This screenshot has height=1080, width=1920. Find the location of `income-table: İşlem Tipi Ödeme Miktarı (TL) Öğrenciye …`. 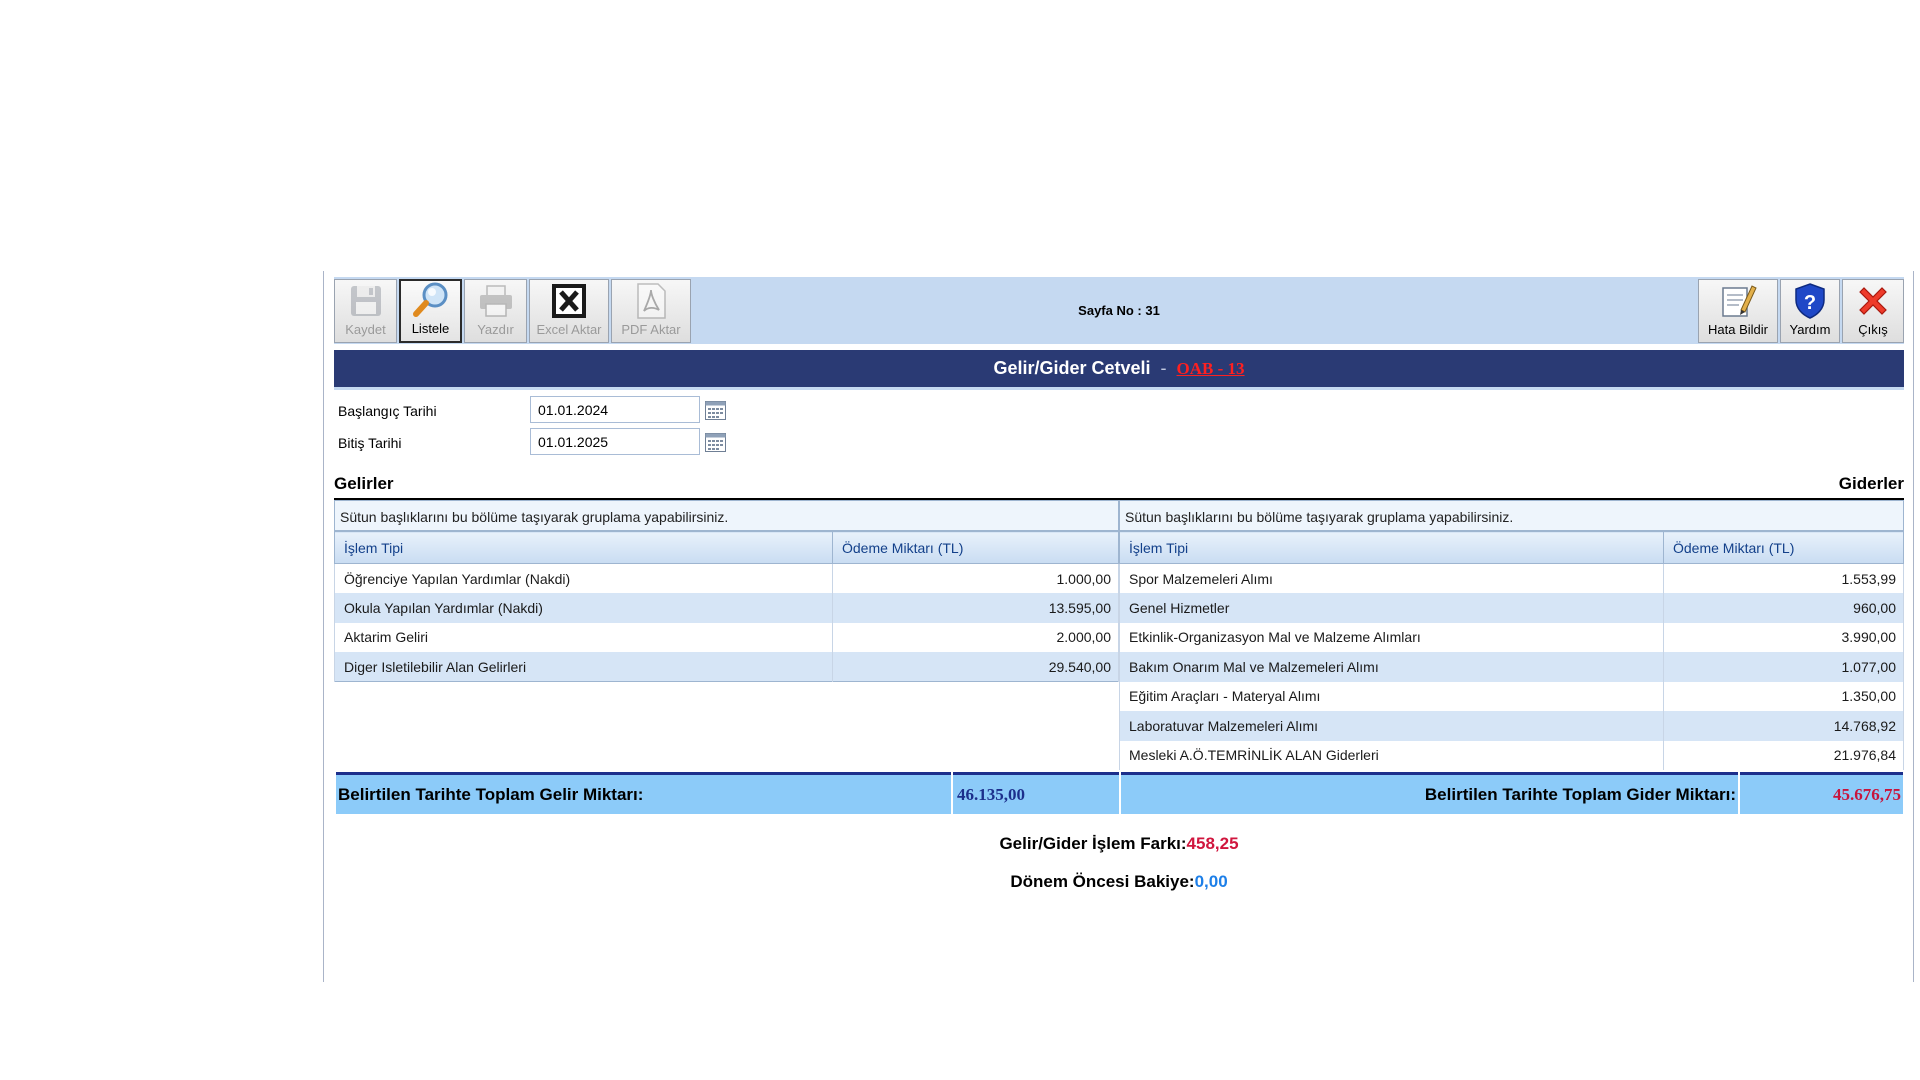

income-table: İşlem Tipi Ödeme Miktarı (TL) Öğrenciye … is located at coordinates (726, 606).